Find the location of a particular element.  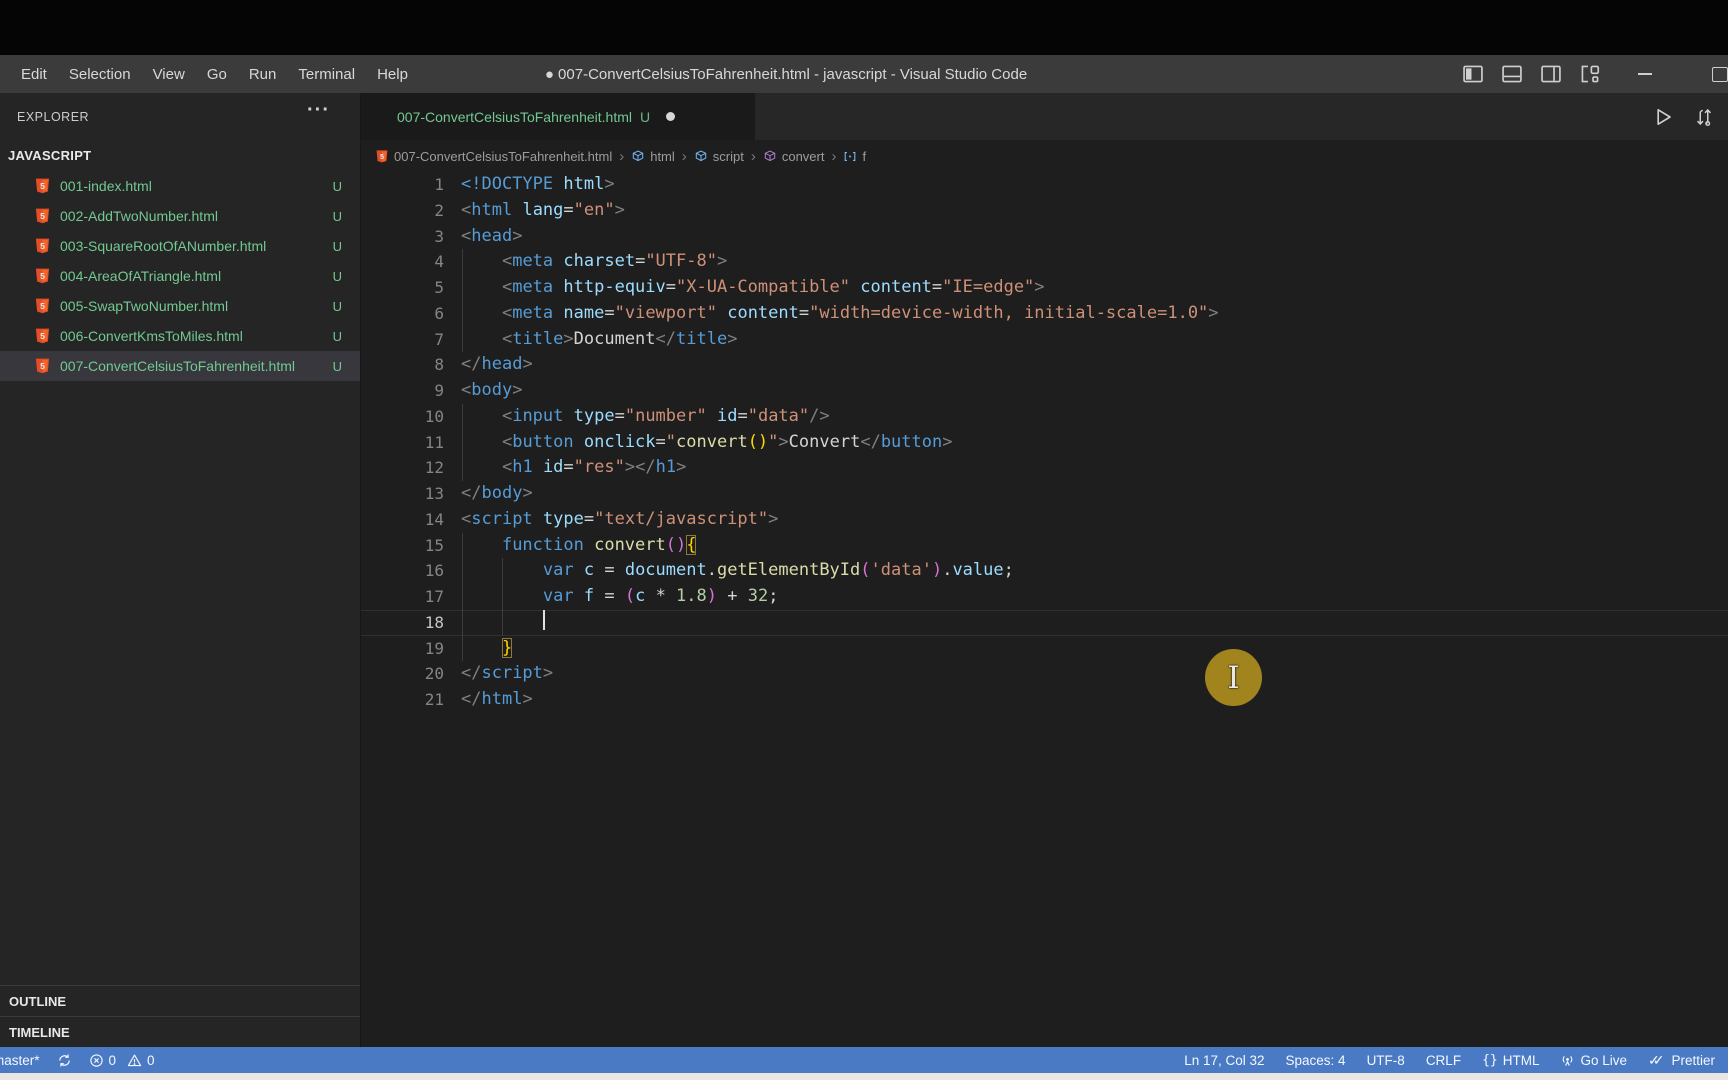

text-cursor is located at coordinates (544, 620).